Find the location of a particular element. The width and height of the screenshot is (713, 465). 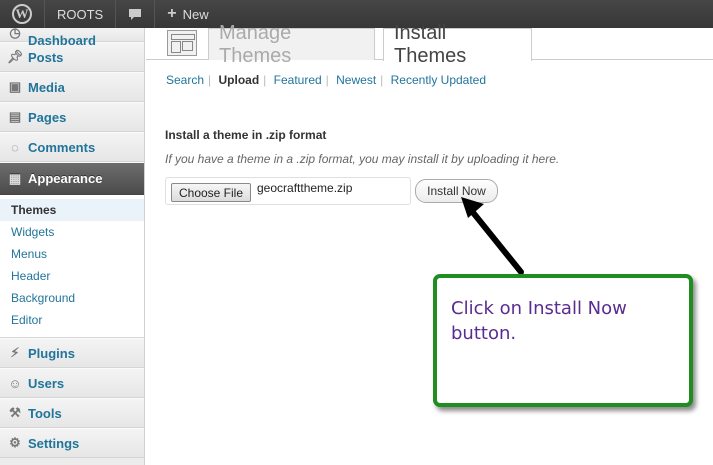

submenu-item-themes: Themes is located at coordinates (72, 210).